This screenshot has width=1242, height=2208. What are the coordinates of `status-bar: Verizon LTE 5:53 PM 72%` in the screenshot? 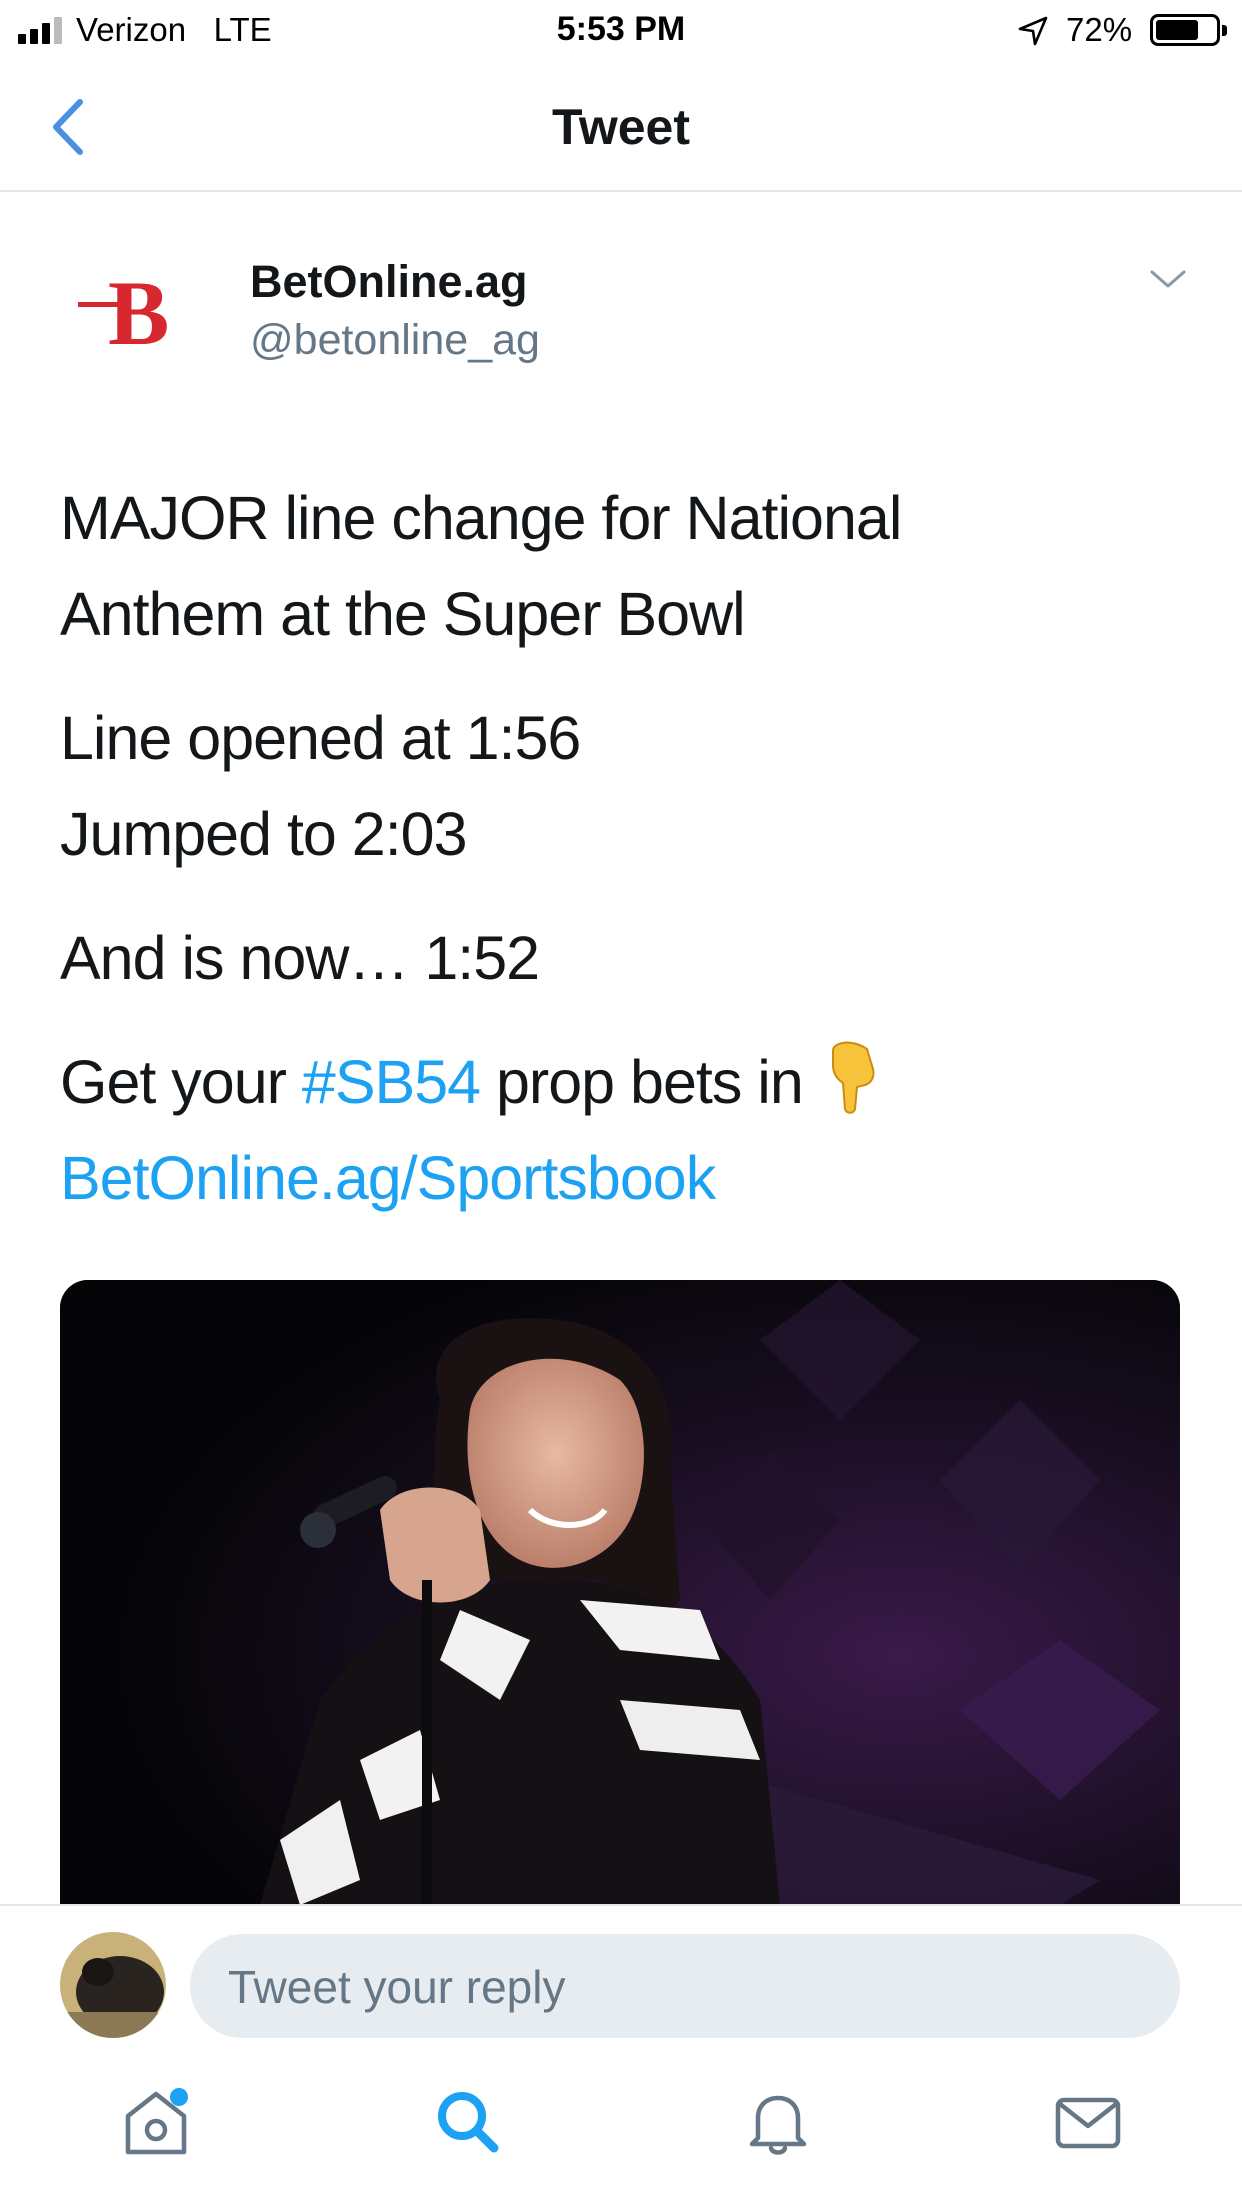 It's located at (621, 31).